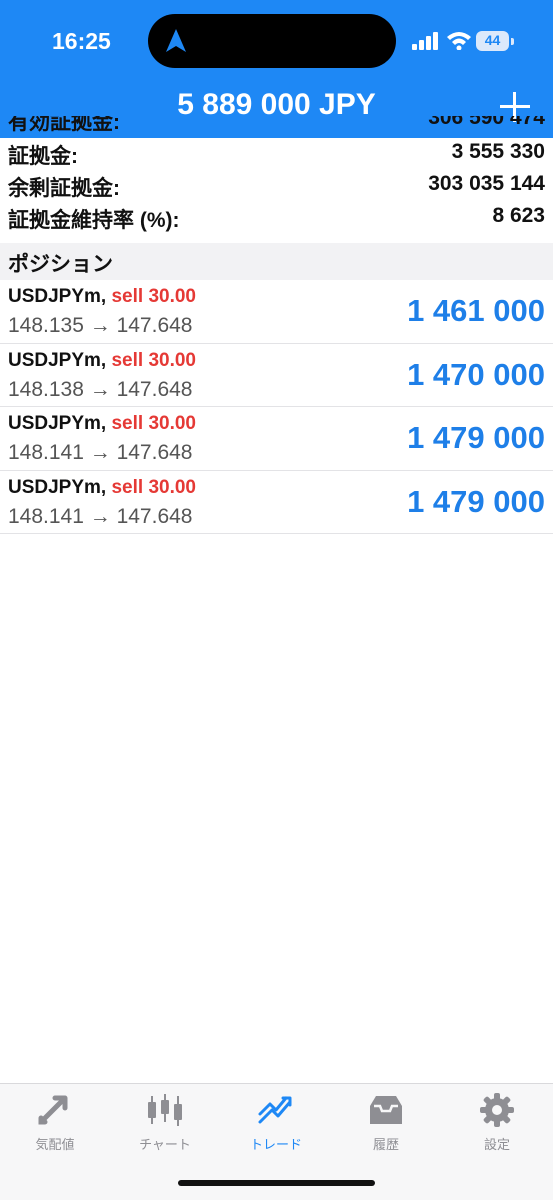 This screenshot has width=553, height=1200. Describe the element at coordinates (276, 154) in the screenshot. I see `summary-row-margin: 証拠金: 3 555 330` at that location.